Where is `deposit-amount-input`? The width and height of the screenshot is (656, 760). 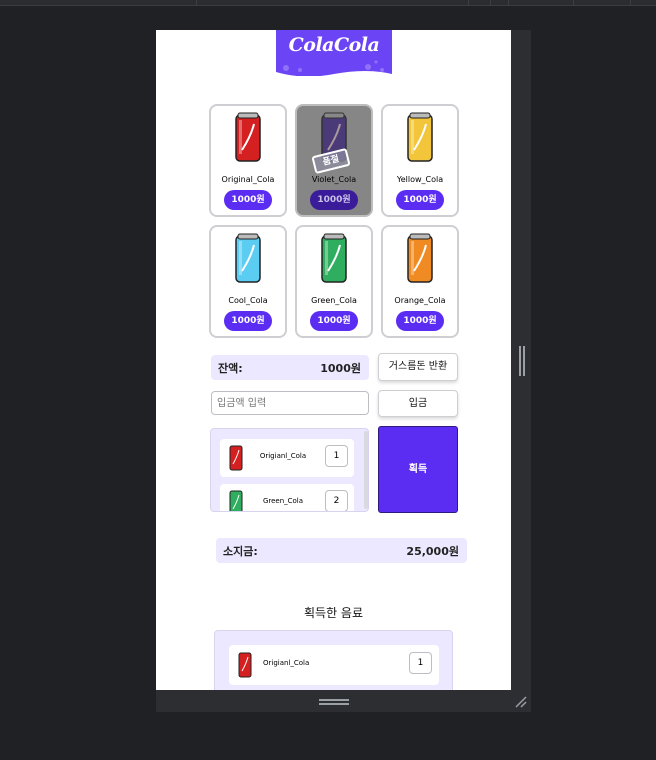
deposit-amount-input is located at coordinates (290, 403).